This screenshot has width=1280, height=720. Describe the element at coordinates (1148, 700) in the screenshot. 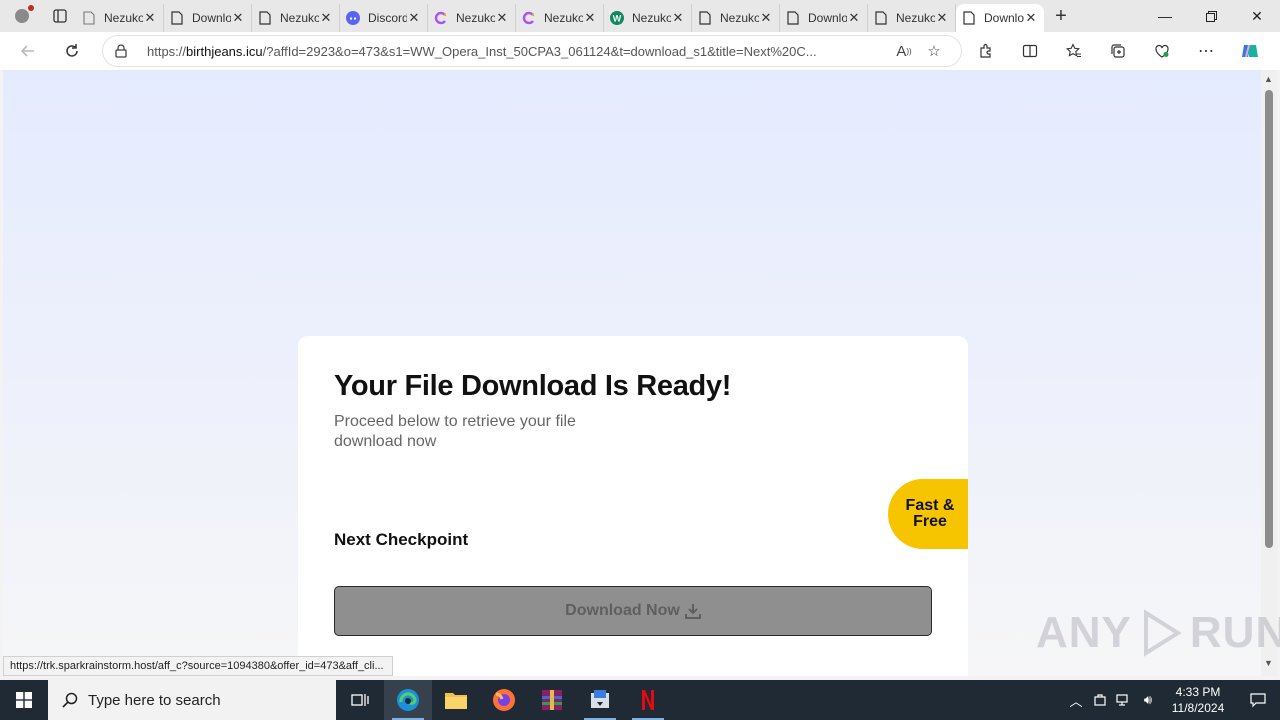

I see `volume-icon: 🔊︎` at that location.